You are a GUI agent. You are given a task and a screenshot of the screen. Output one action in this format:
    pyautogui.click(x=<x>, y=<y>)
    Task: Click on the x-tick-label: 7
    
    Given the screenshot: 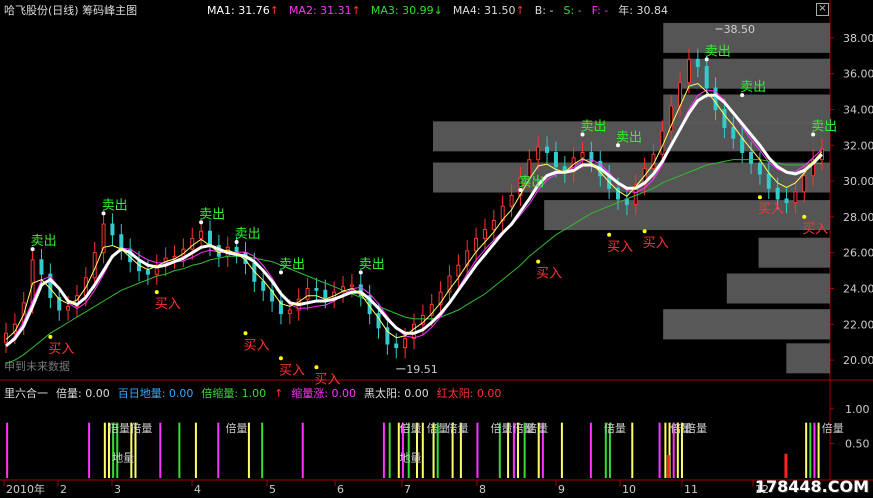 What is the action you would take?
    pyautogui.click(x=407, y=489)
    